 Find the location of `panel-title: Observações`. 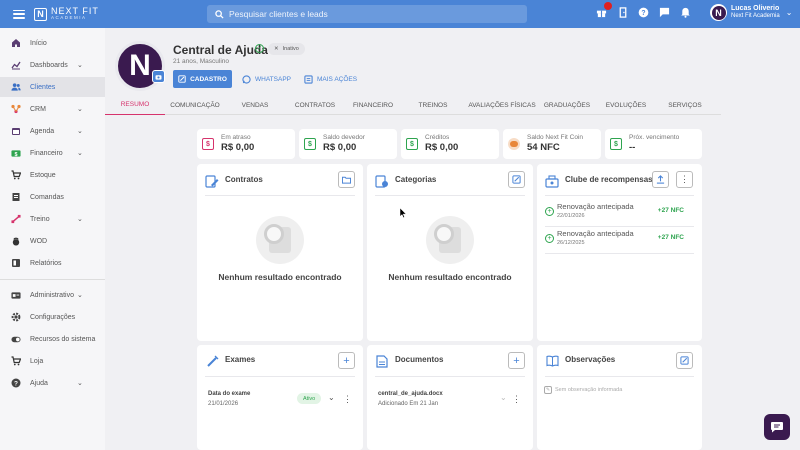

panel-title: Observações is located at coordinates (590, 359).